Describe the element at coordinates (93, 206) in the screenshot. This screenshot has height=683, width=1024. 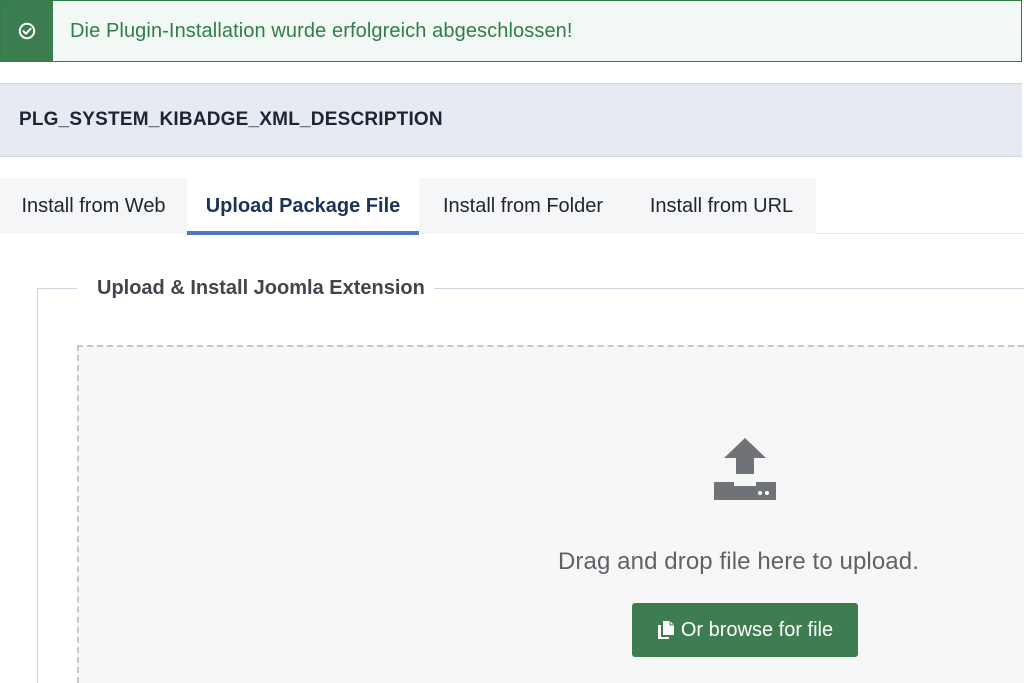
I see `tab-install-from-web: Install from Web` at that location.